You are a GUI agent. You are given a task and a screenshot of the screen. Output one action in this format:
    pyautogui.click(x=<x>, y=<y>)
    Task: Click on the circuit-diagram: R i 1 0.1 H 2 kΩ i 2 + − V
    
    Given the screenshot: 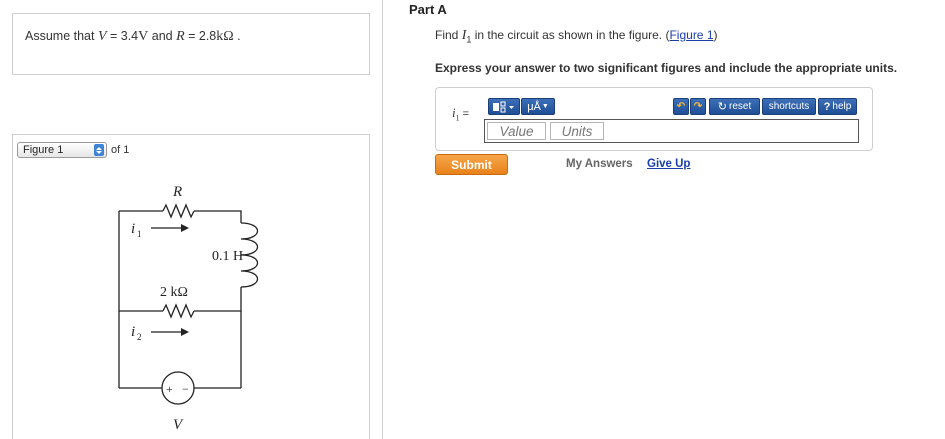 What is the action you would take?
    pyautogui.click(x=188, y=308)
    